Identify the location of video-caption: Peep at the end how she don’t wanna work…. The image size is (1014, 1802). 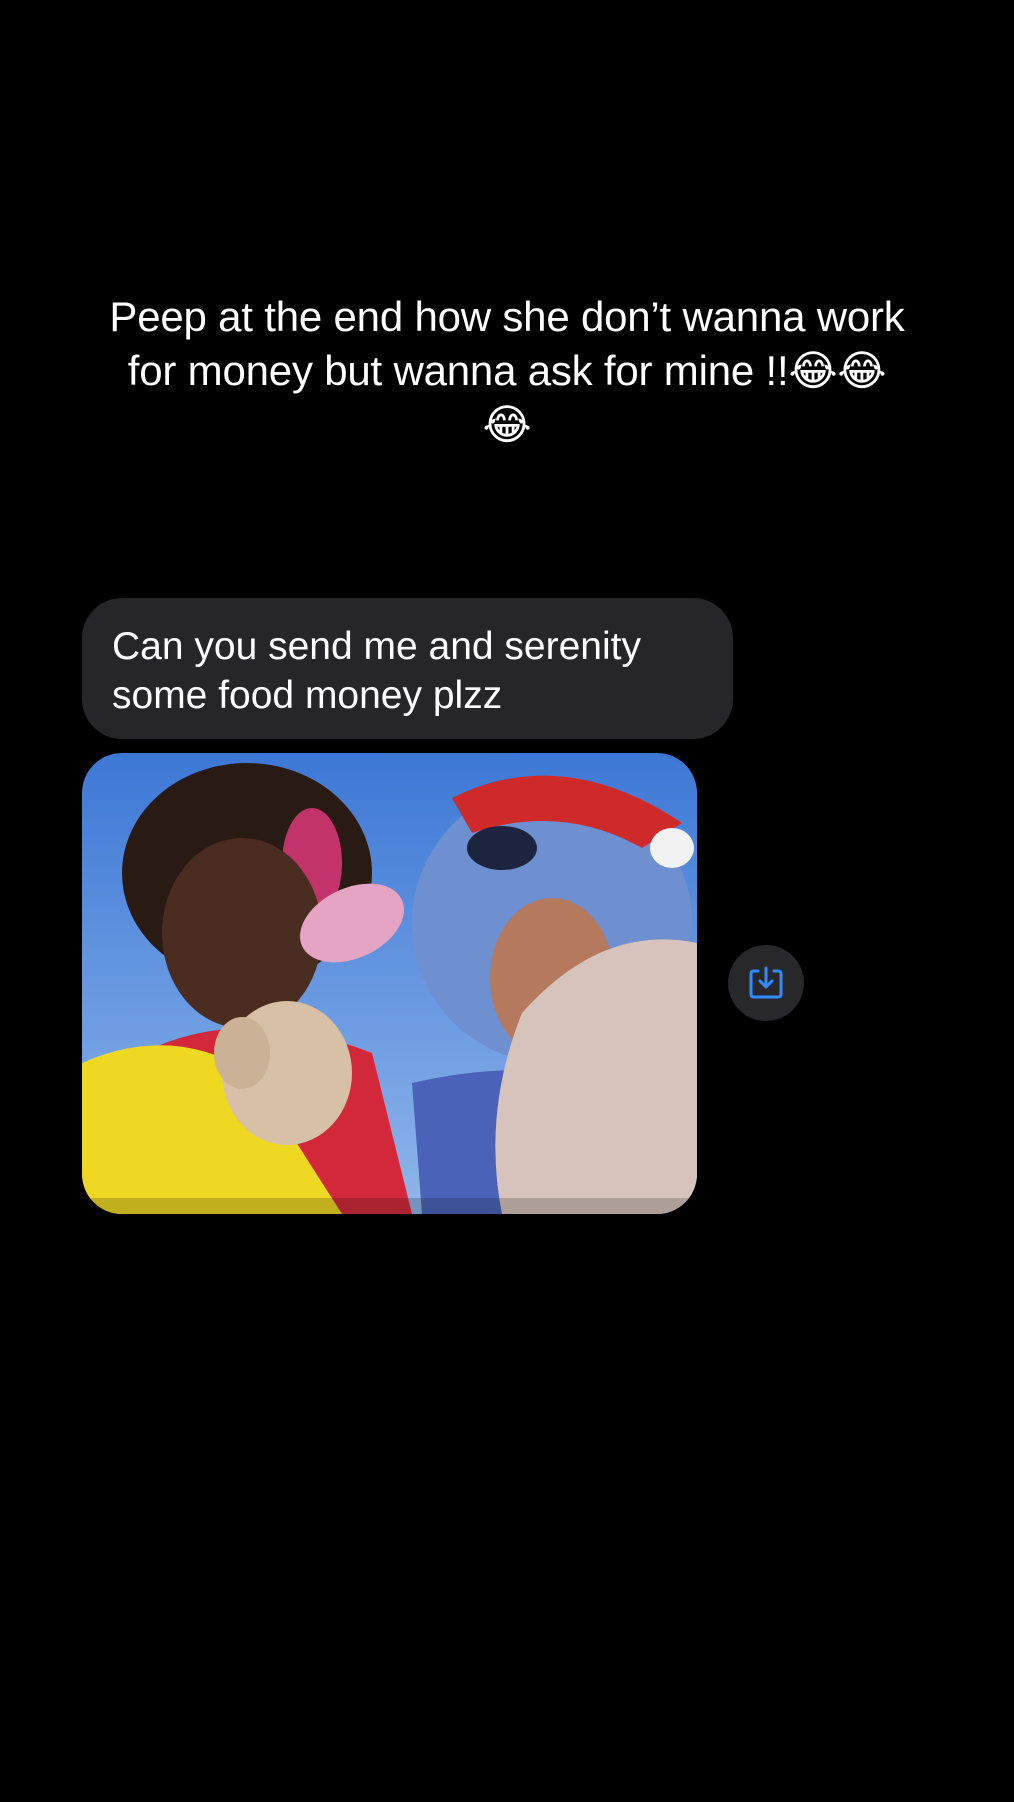
(507, 370).